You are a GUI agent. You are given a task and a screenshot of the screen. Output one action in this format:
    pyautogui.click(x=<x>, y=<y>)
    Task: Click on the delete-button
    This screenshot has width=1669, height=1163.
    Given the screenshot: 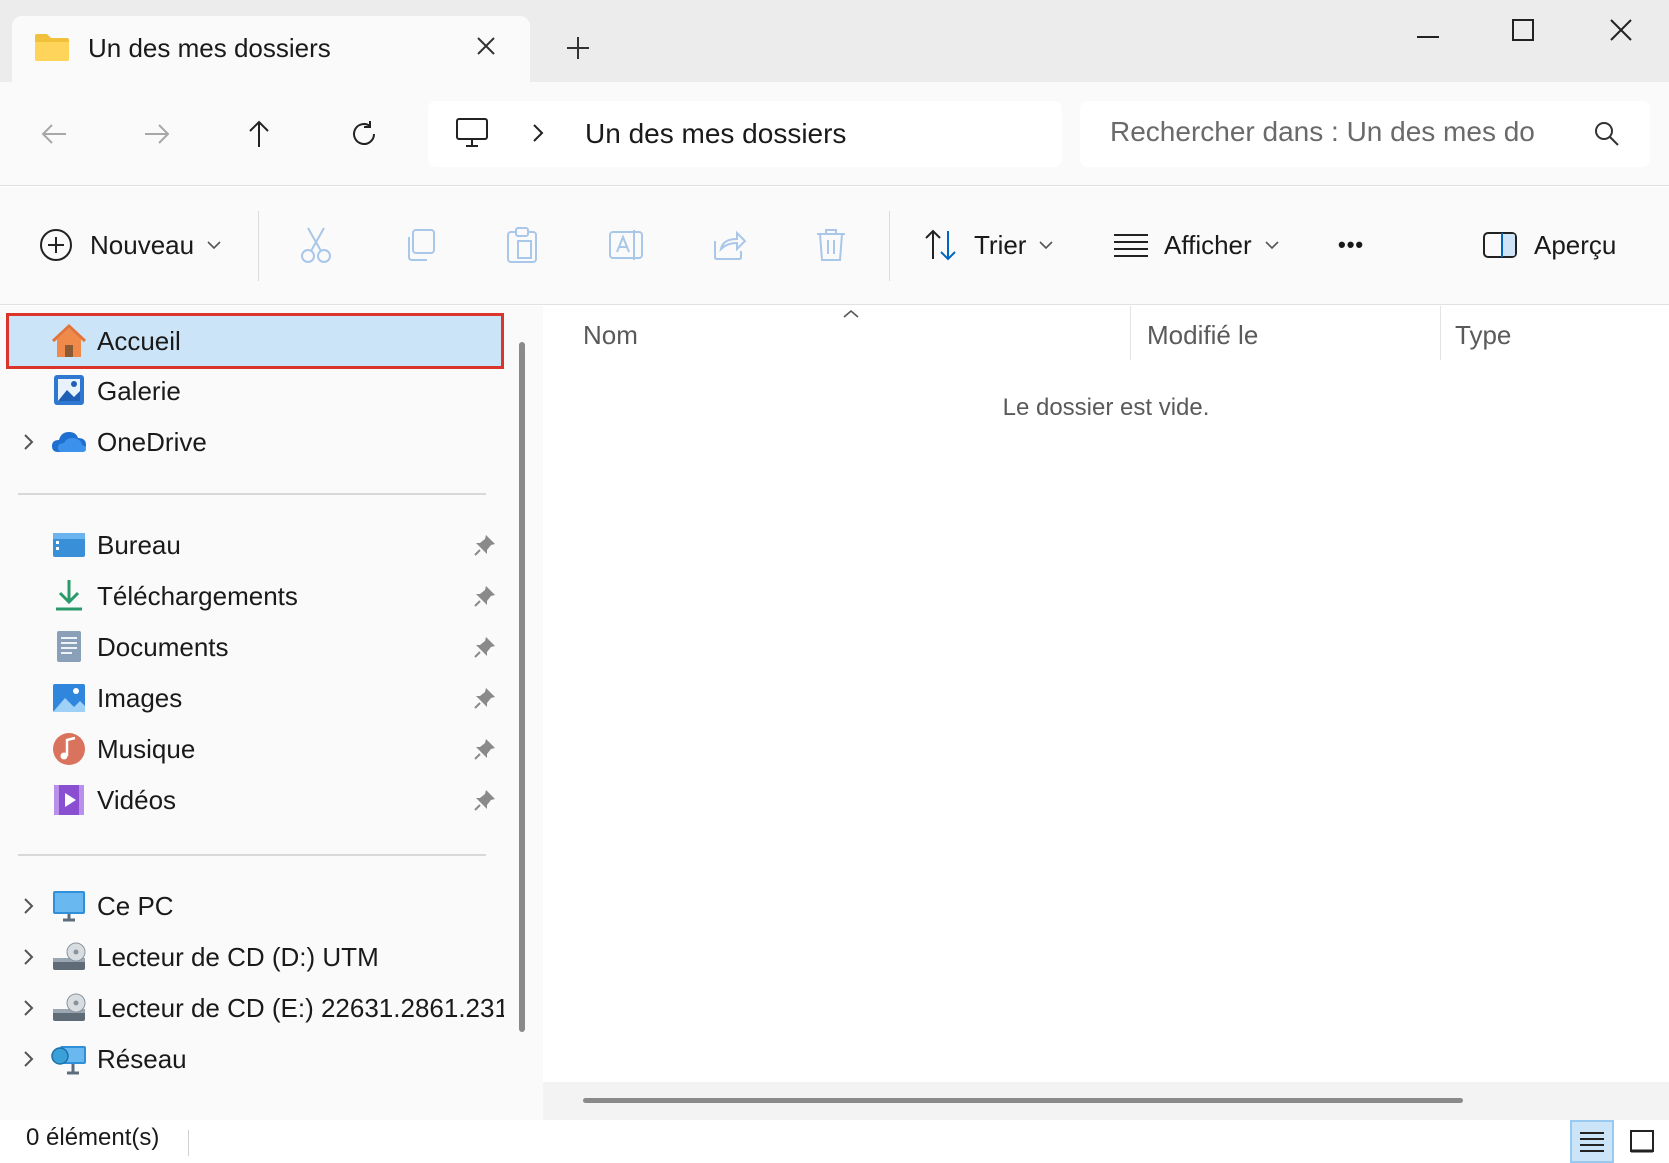 What is the action you would take?
    pyautogui.click(x=831, y=245)
    